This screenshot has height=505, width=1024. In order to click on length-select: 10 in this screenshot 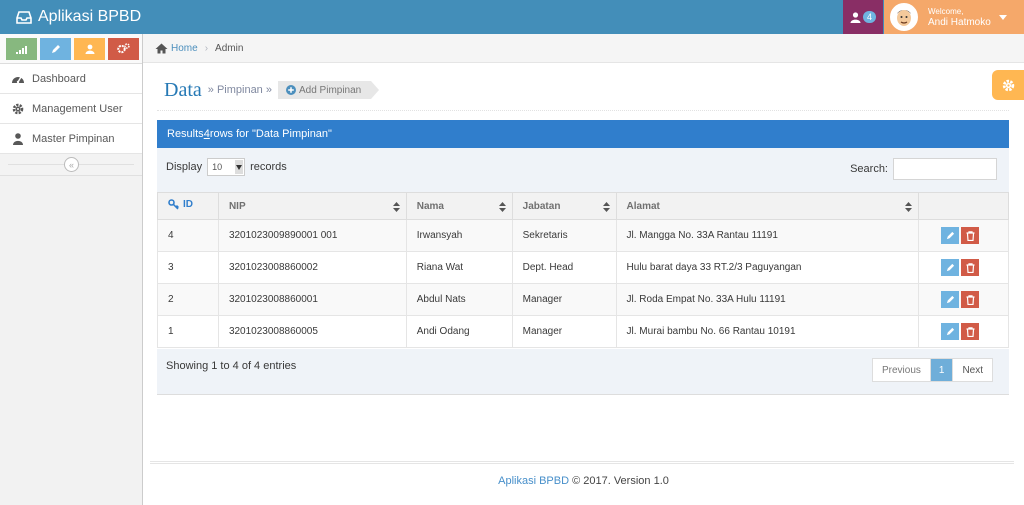, I will do `click(226, 167)`.